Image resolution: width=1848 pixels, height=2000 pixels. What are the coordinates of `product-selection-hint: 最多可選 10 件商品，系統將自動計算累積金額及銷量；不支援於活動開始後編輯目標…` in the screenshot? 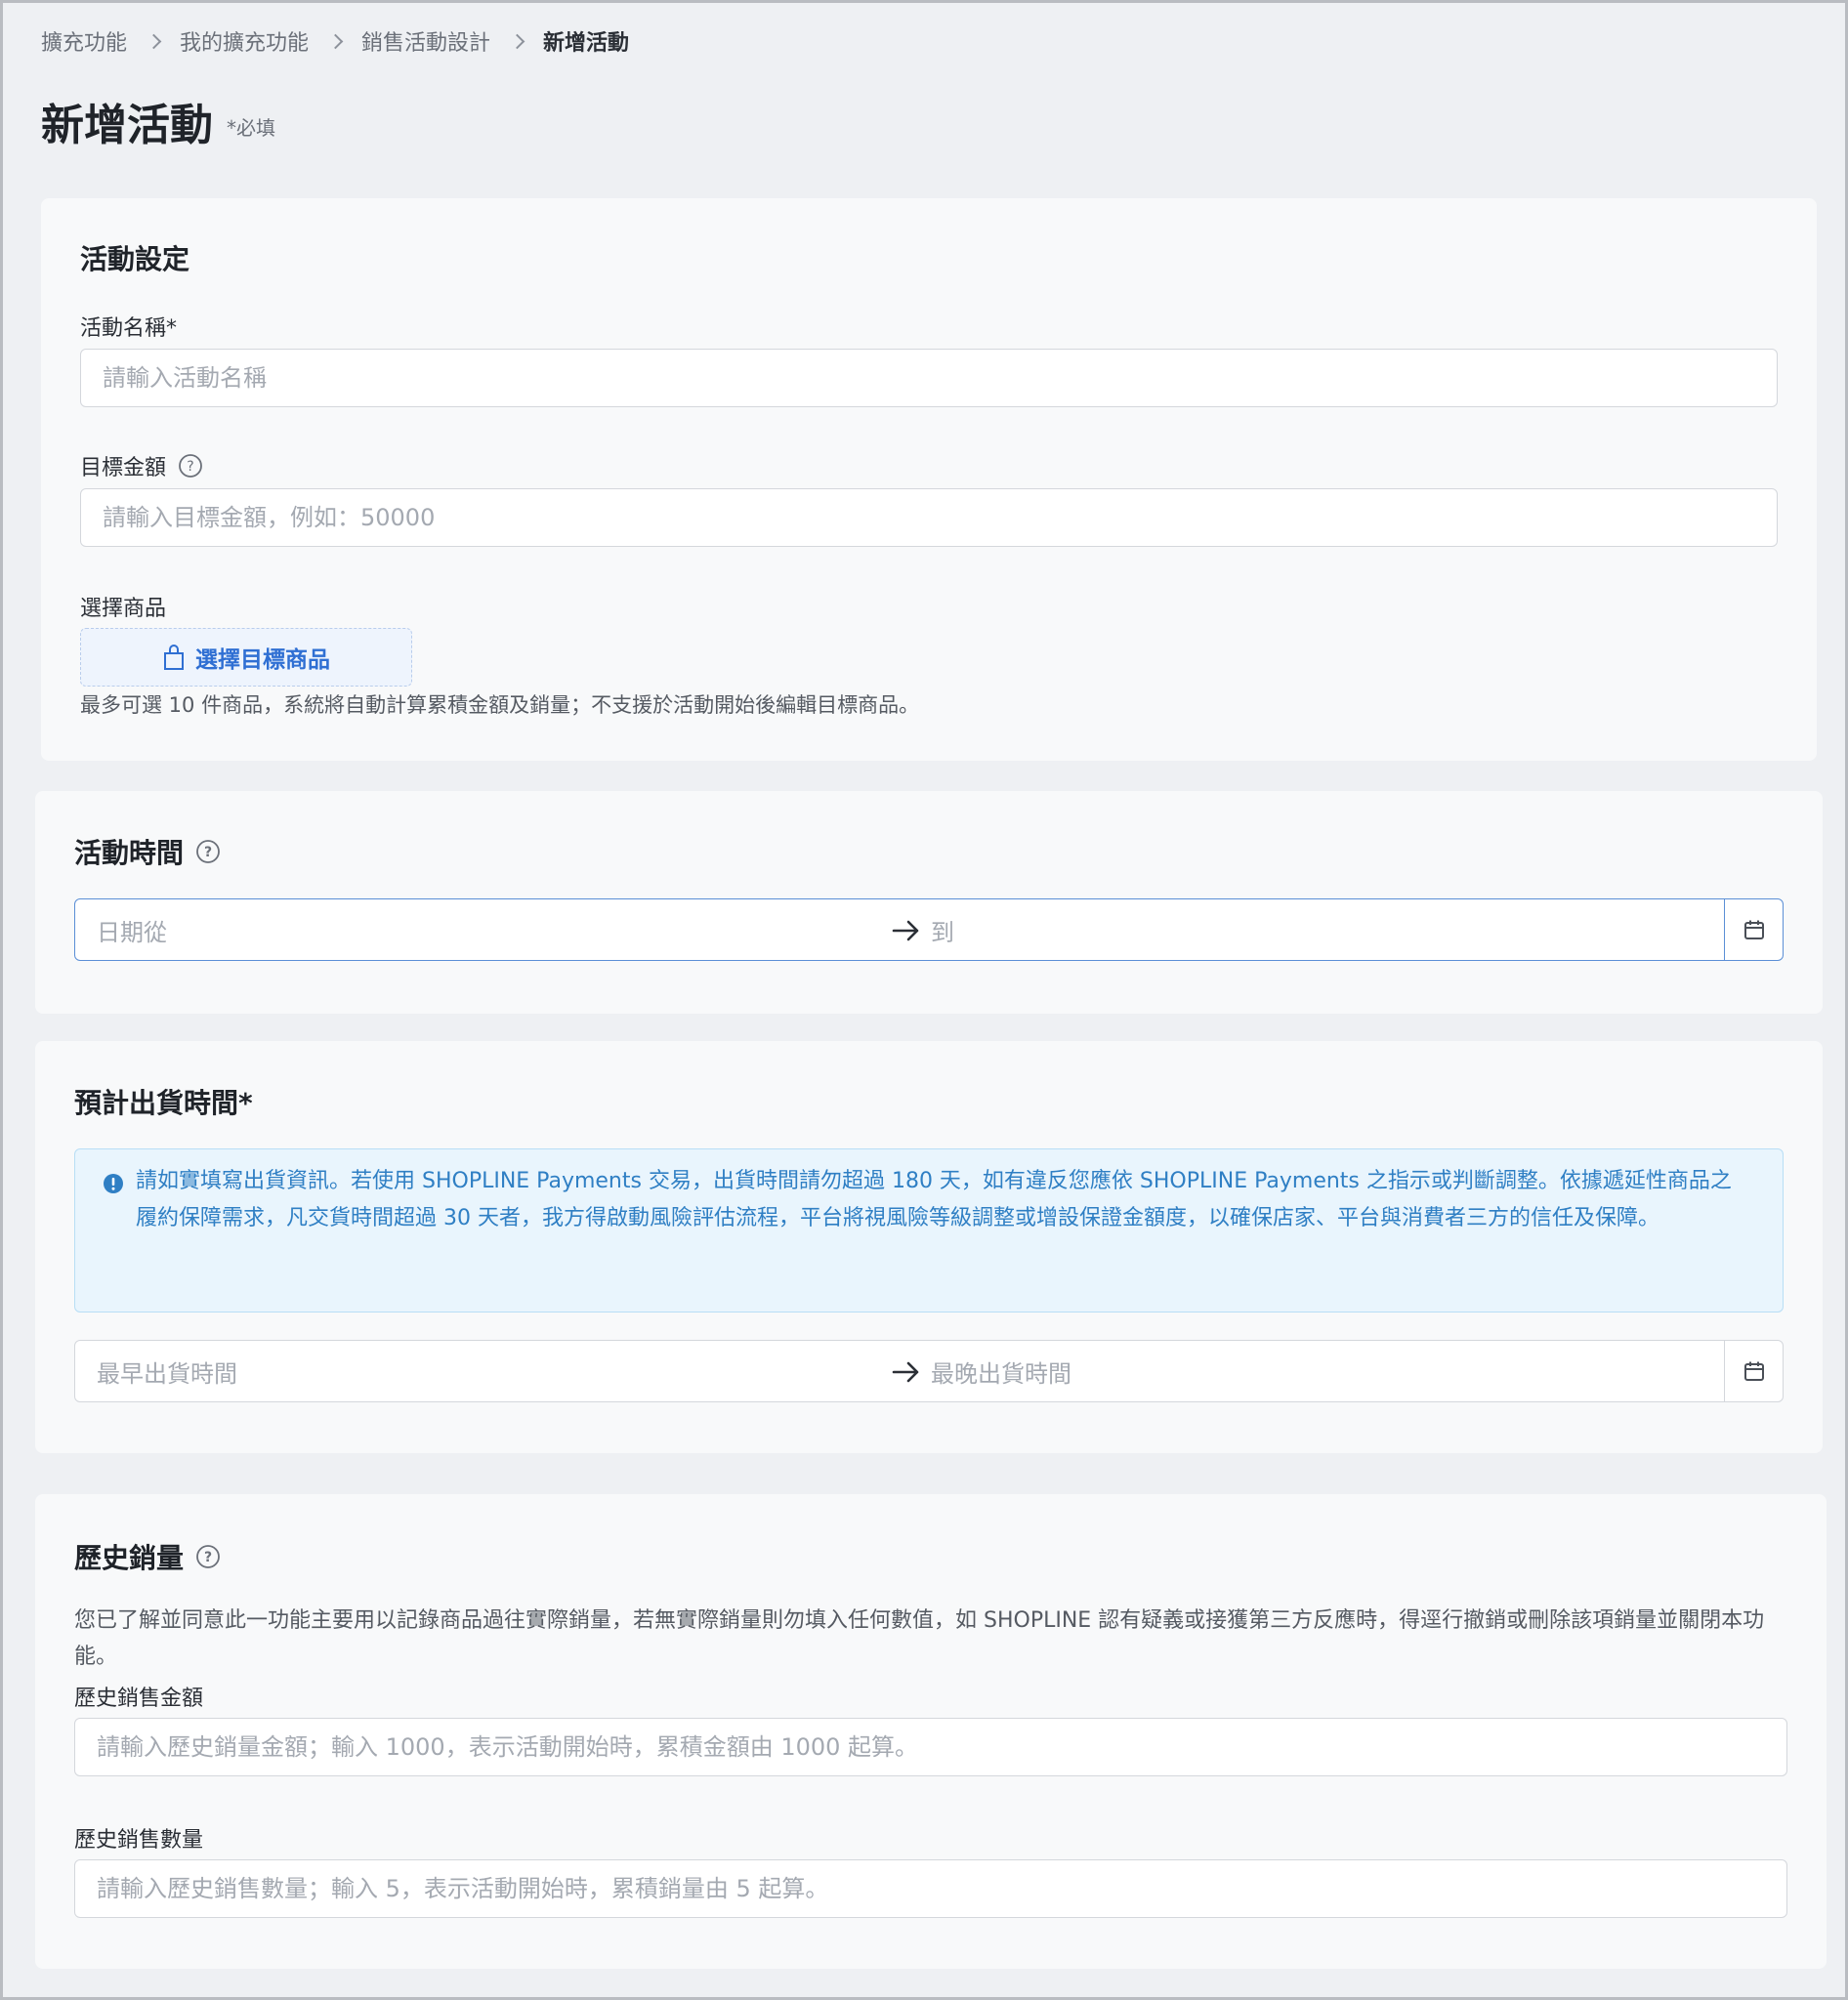 It's located at (500, 705).